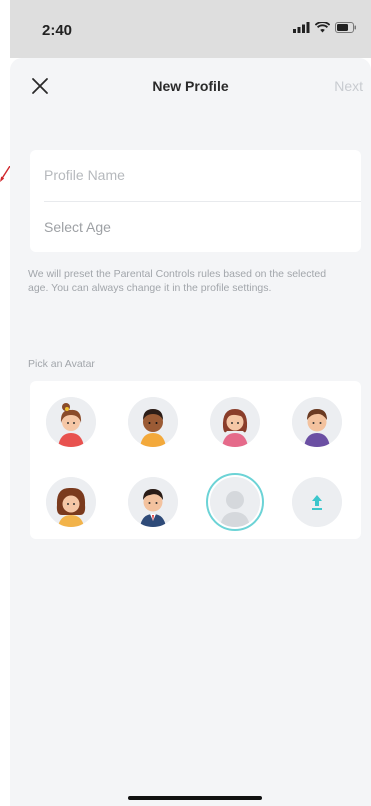 The image size is (371, 806). I want to click on next-button: Next, so click(348, 86).